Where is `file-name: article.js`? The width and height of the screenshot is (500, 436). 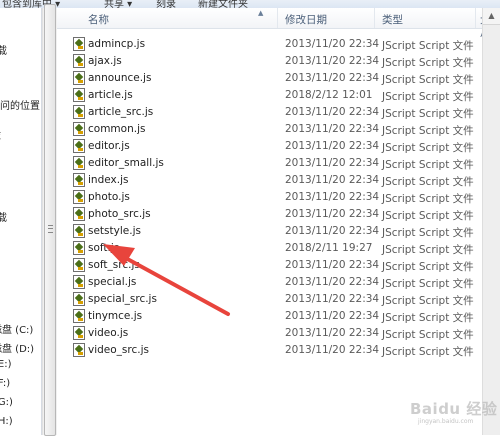
file-name: article.js is located at coordinates (110, 95).